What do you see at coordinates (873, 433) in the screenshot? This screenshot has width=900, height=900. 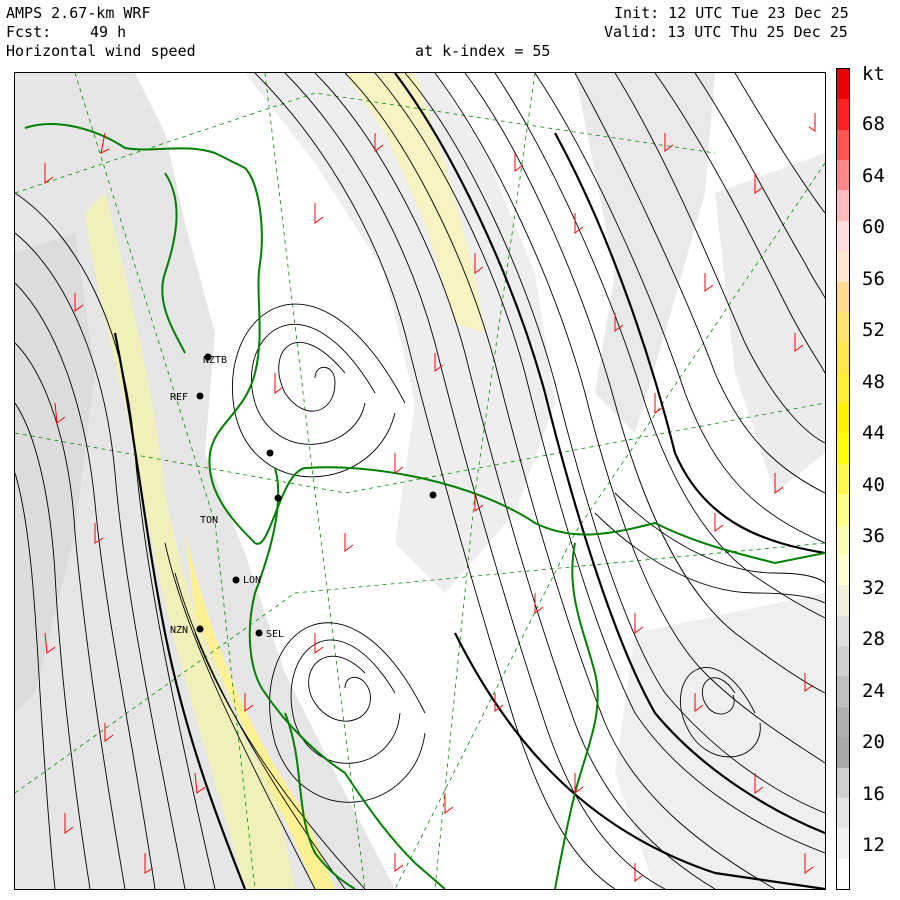 I see `colorbar-tick-label: 44` at bounding box center [873, 433].